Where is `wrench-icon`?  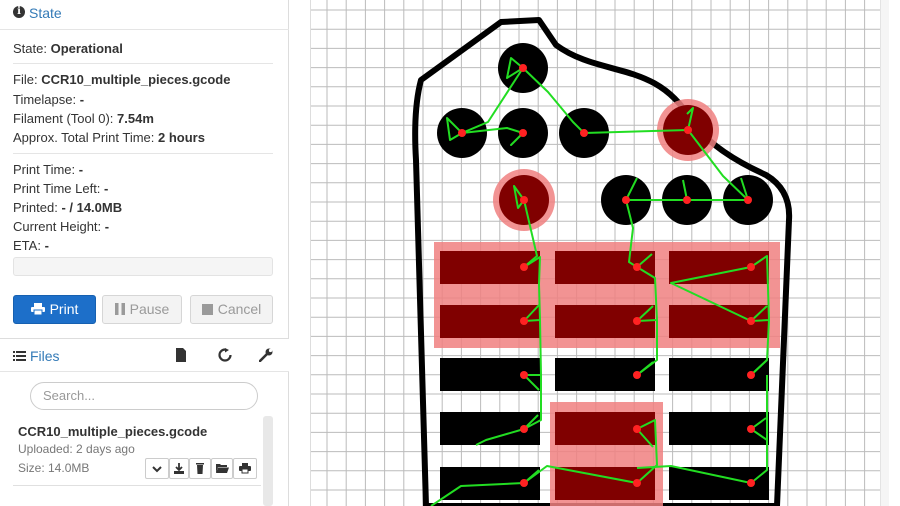
wrench-icon is located at coordinates (266, 355).